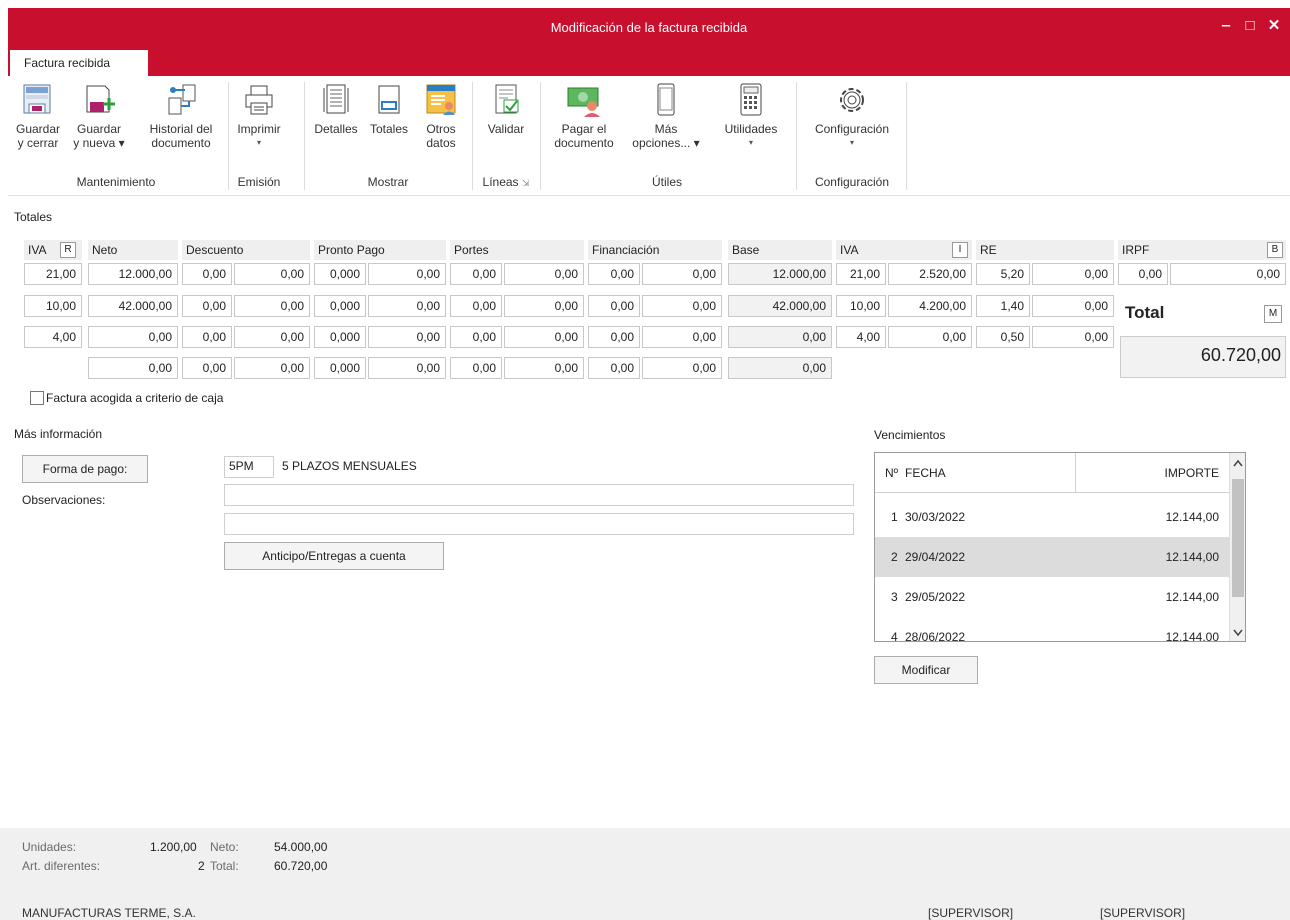 Image resolution: width=1290 pixels, height=920 pixels. What do you see at coordinates (1053, 517) in the screenshot?
I see `due-date-row: 1 30/03/2022 12.144,00` at bounding box center [1053, 517].